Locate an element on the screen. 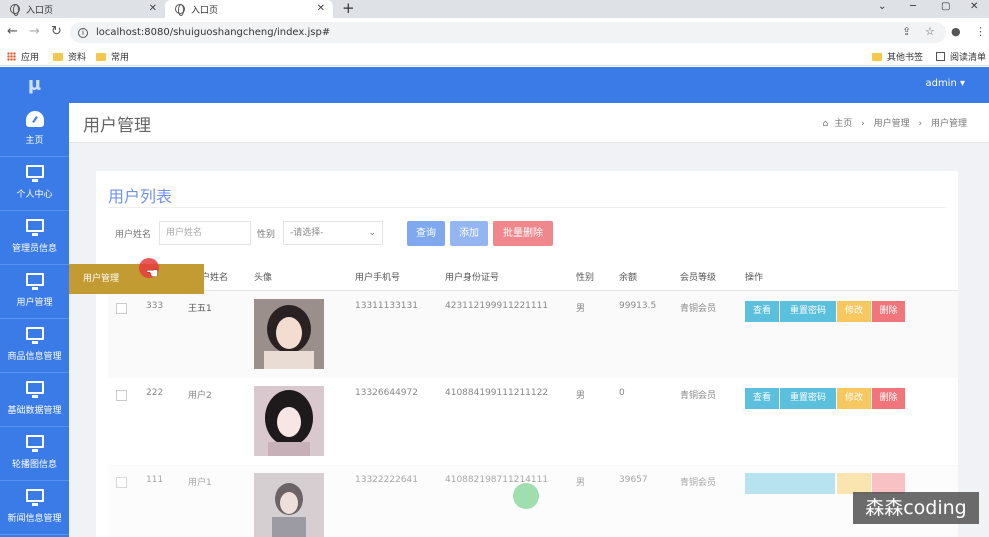  gender-filter-label: 性别 is located at coordinates (266, 235).